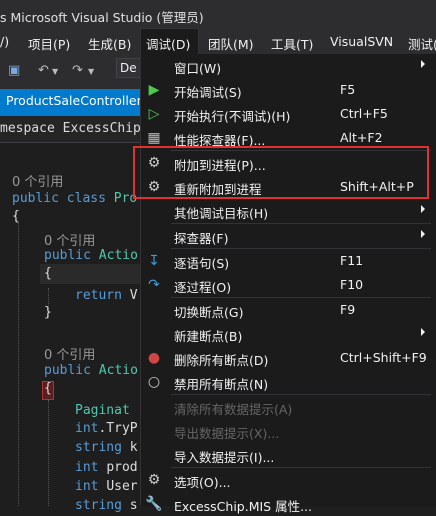 This screenshot has height=516, width=436. I want to click on code-line-return: return V, so click(106, 295).